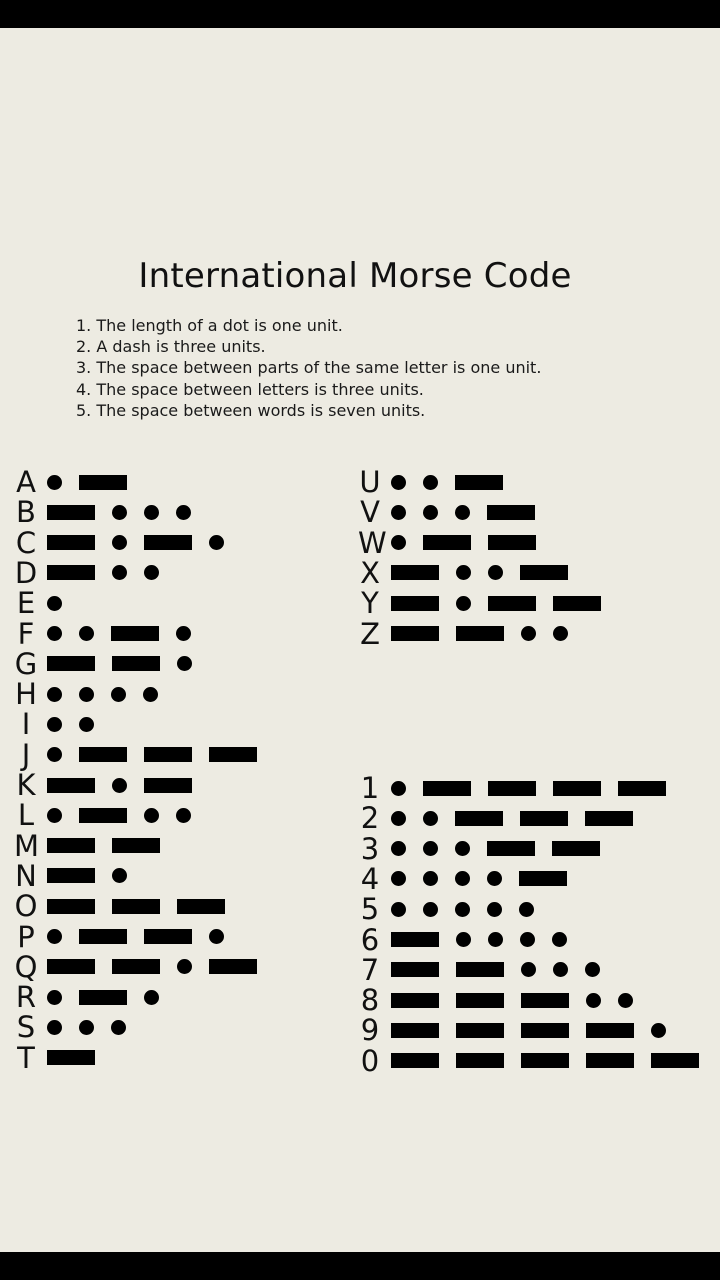  What do you see at coordinates (26, 542) in the screenshot?
I see `letter-label: C` at bounding box center [26, 542].